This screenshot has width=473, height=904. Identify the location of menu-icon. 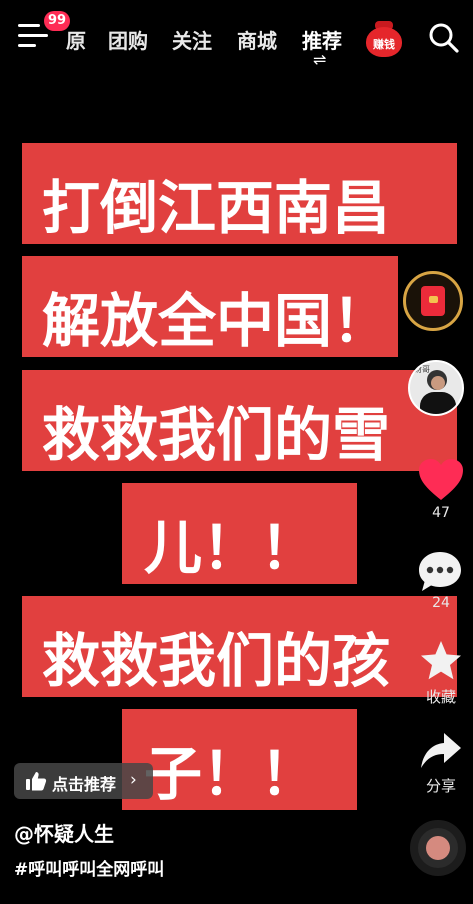
(33, 37).